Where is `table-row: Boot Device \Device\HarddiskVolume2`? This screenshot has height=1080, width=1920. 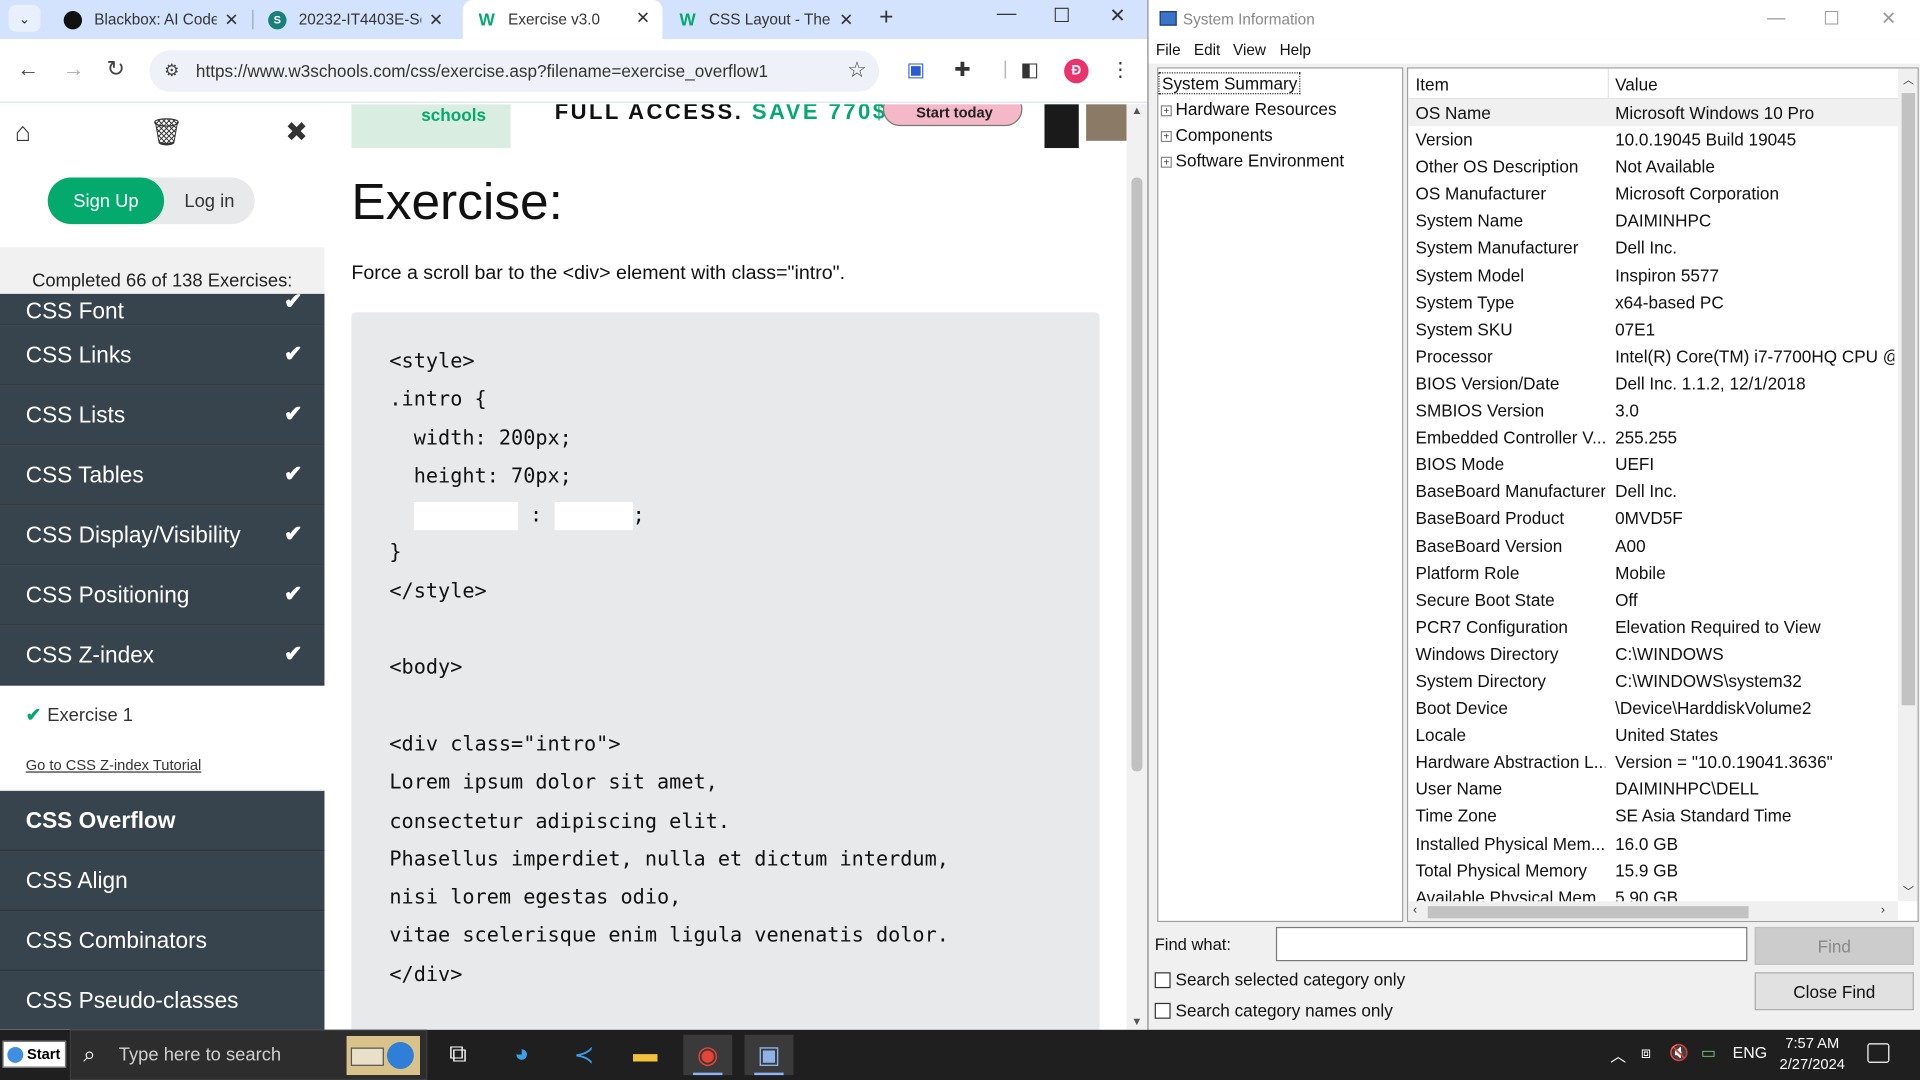
table-row: Boot Device \Device\HarddiskVolume2 is located at coordinates (1653, 707).